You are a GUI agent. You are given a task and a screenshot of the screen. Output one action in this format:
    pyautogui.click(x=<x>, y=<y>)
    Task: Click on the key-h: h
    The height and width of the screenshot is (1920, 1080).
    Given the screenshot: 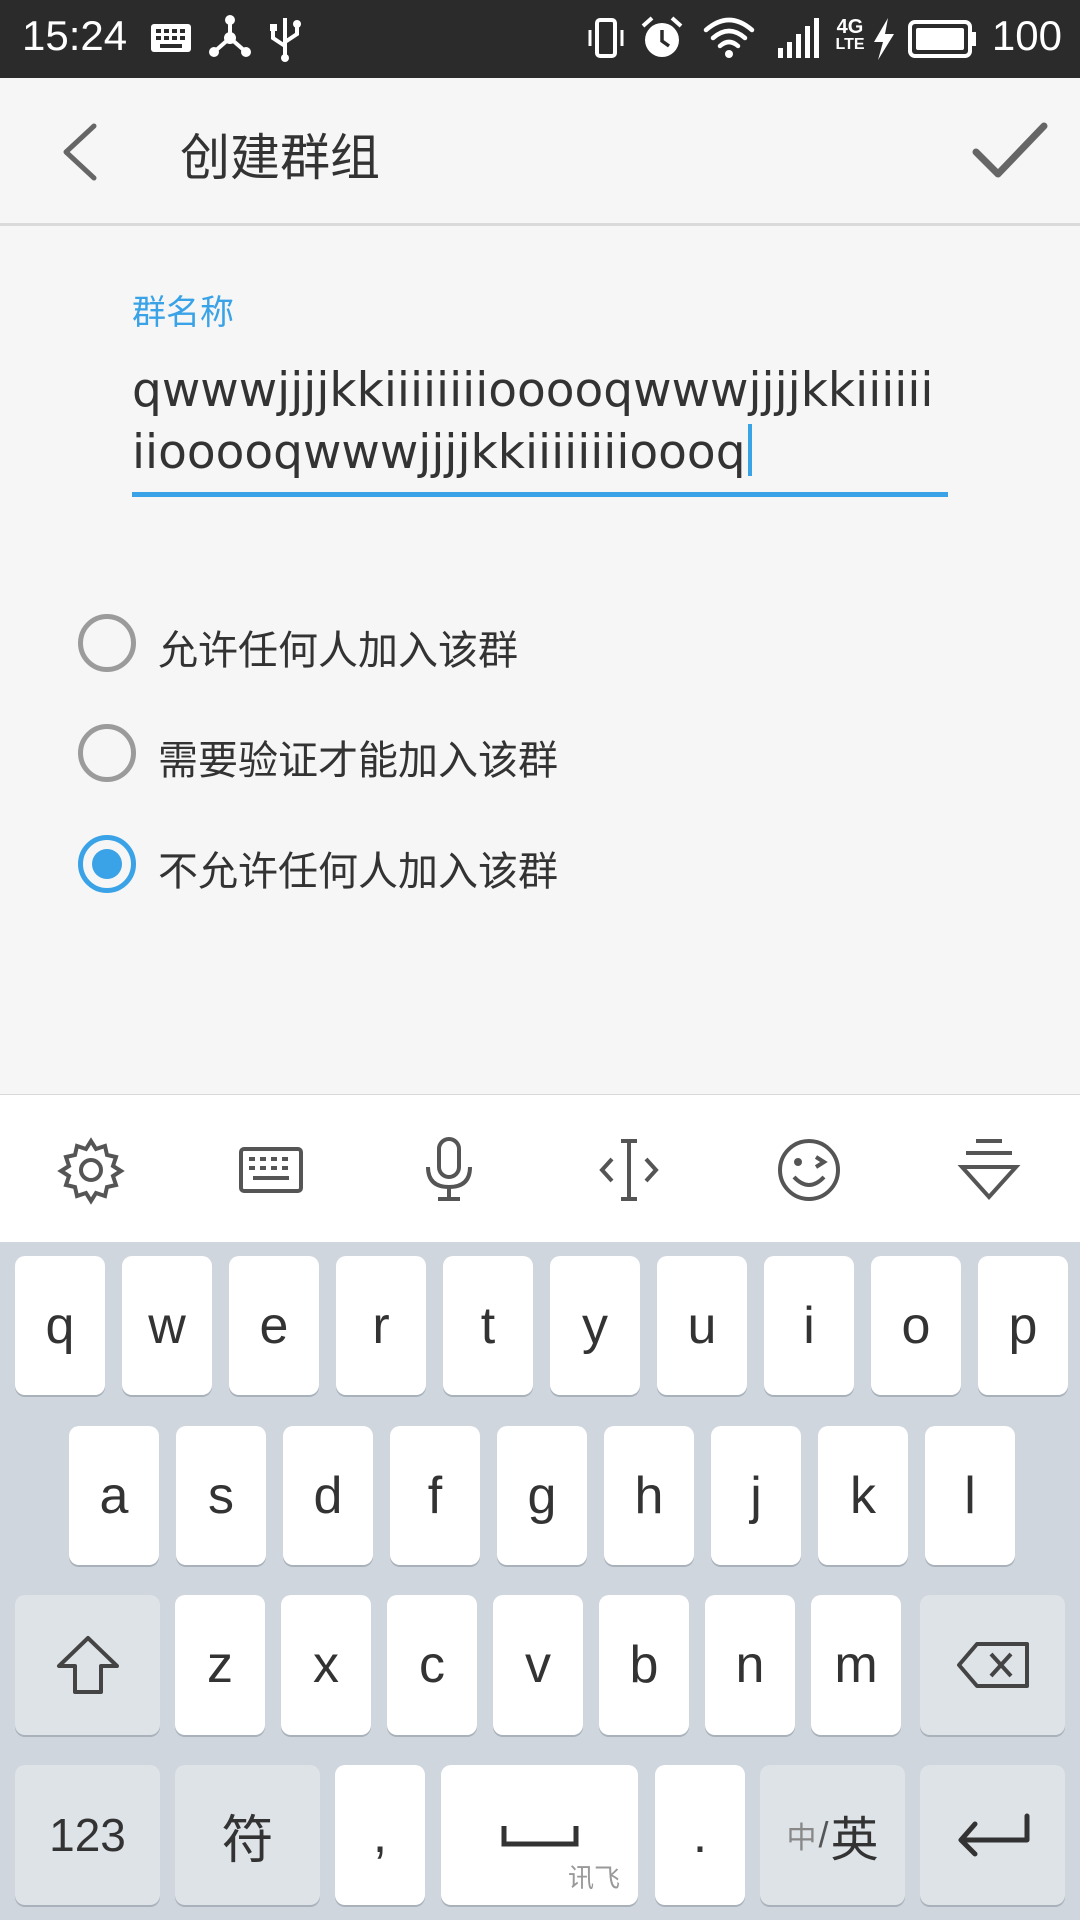 What is the action you would take?
    pyautogui.click(x=649, y=1495)
    